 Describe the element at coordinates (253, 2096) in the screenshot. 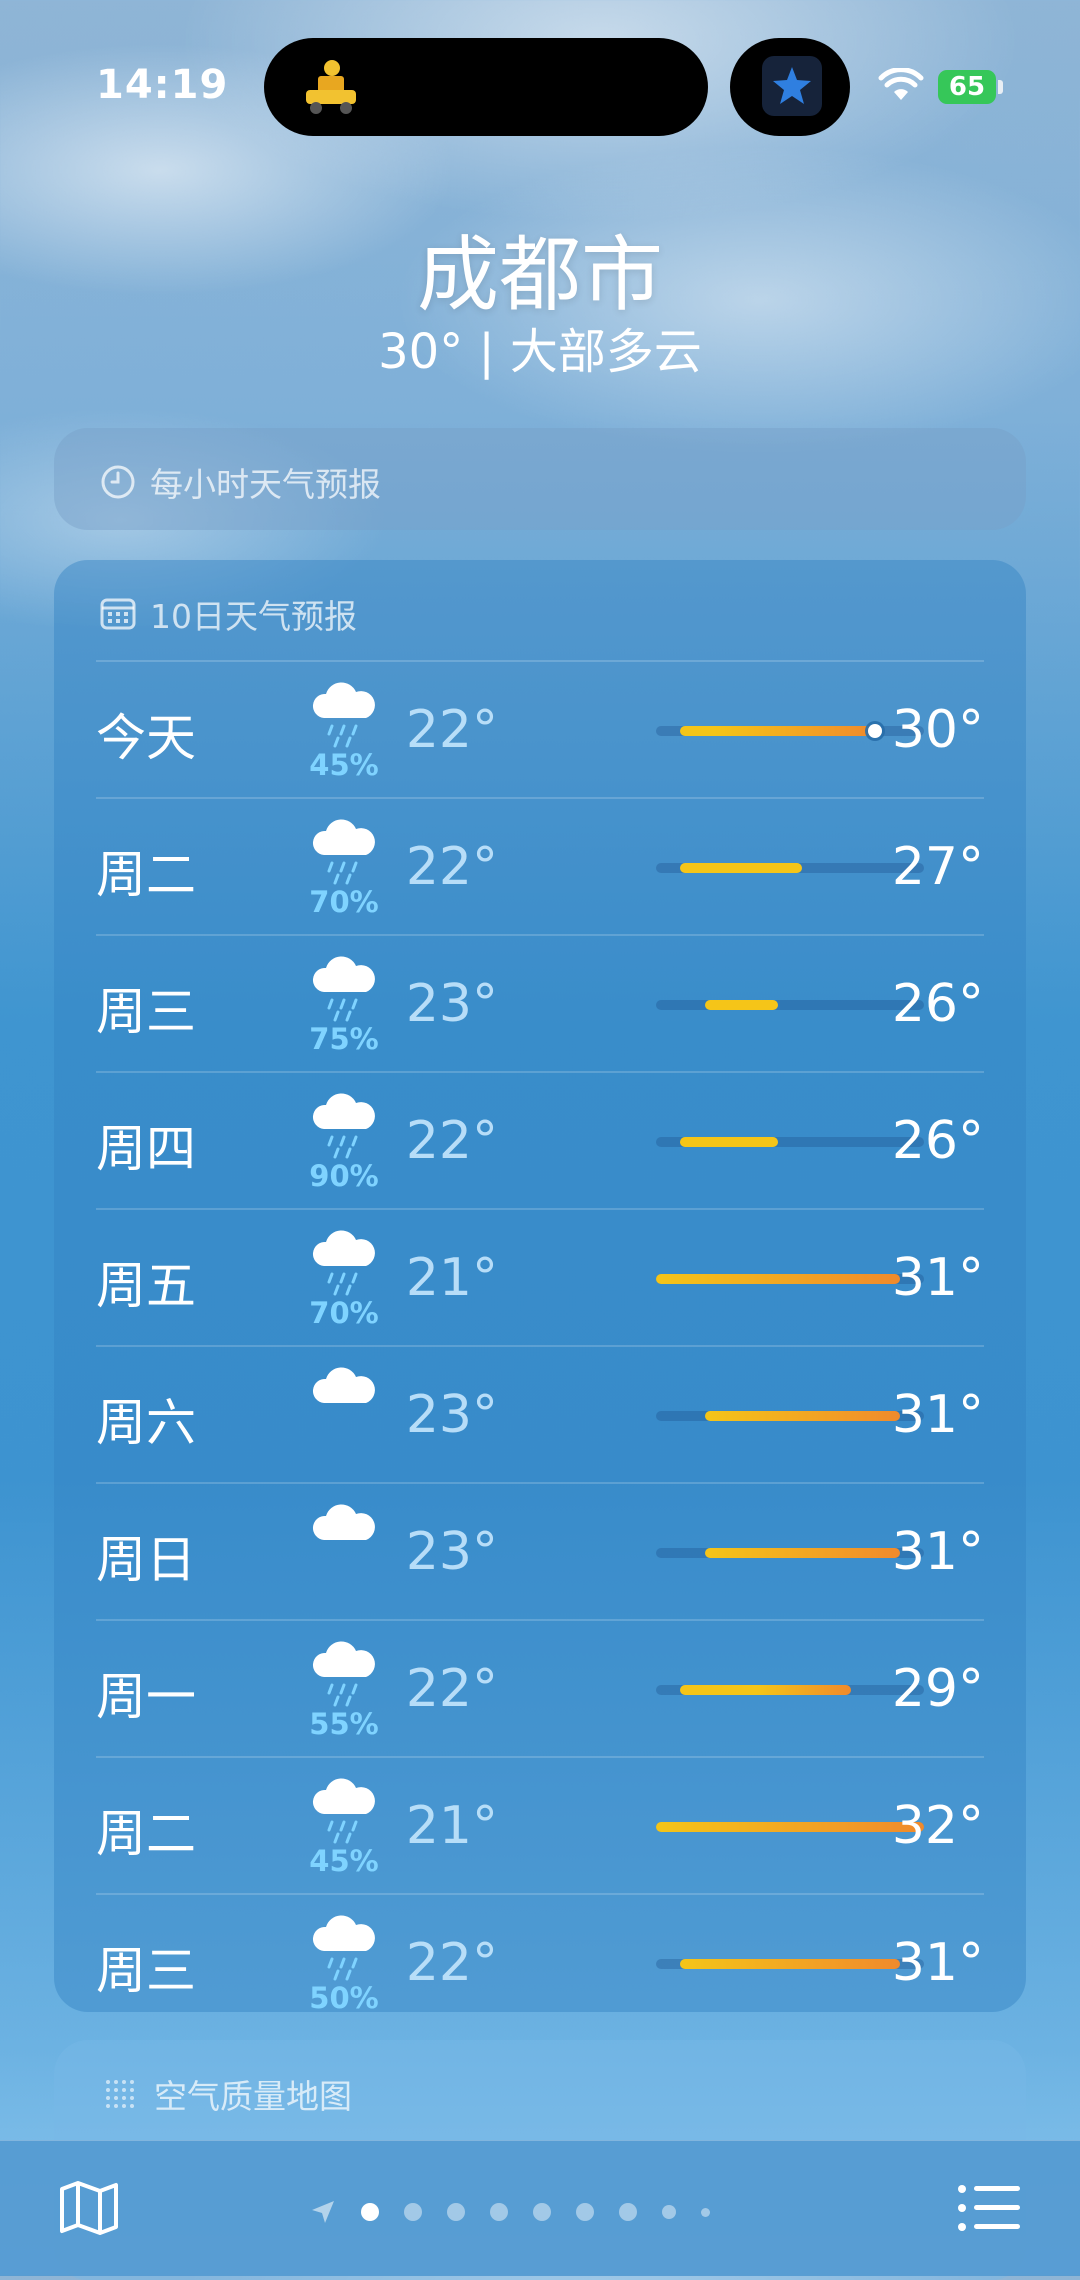

I see `air-quality-title: 空气质量地图` at that location.